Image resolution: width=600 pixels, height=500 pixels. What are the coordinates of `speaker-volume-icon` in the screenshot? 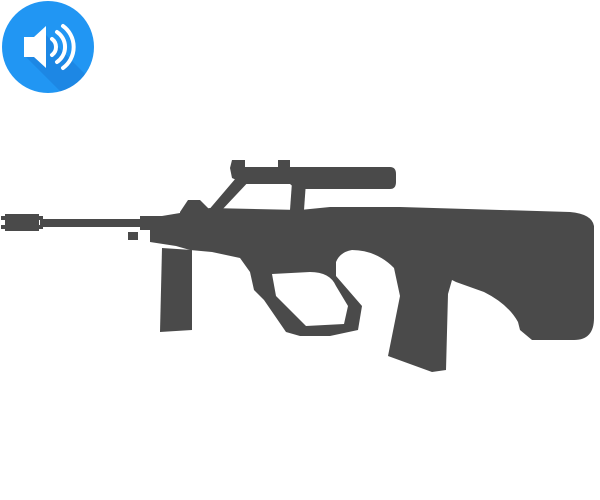 It's located at (59, 58).